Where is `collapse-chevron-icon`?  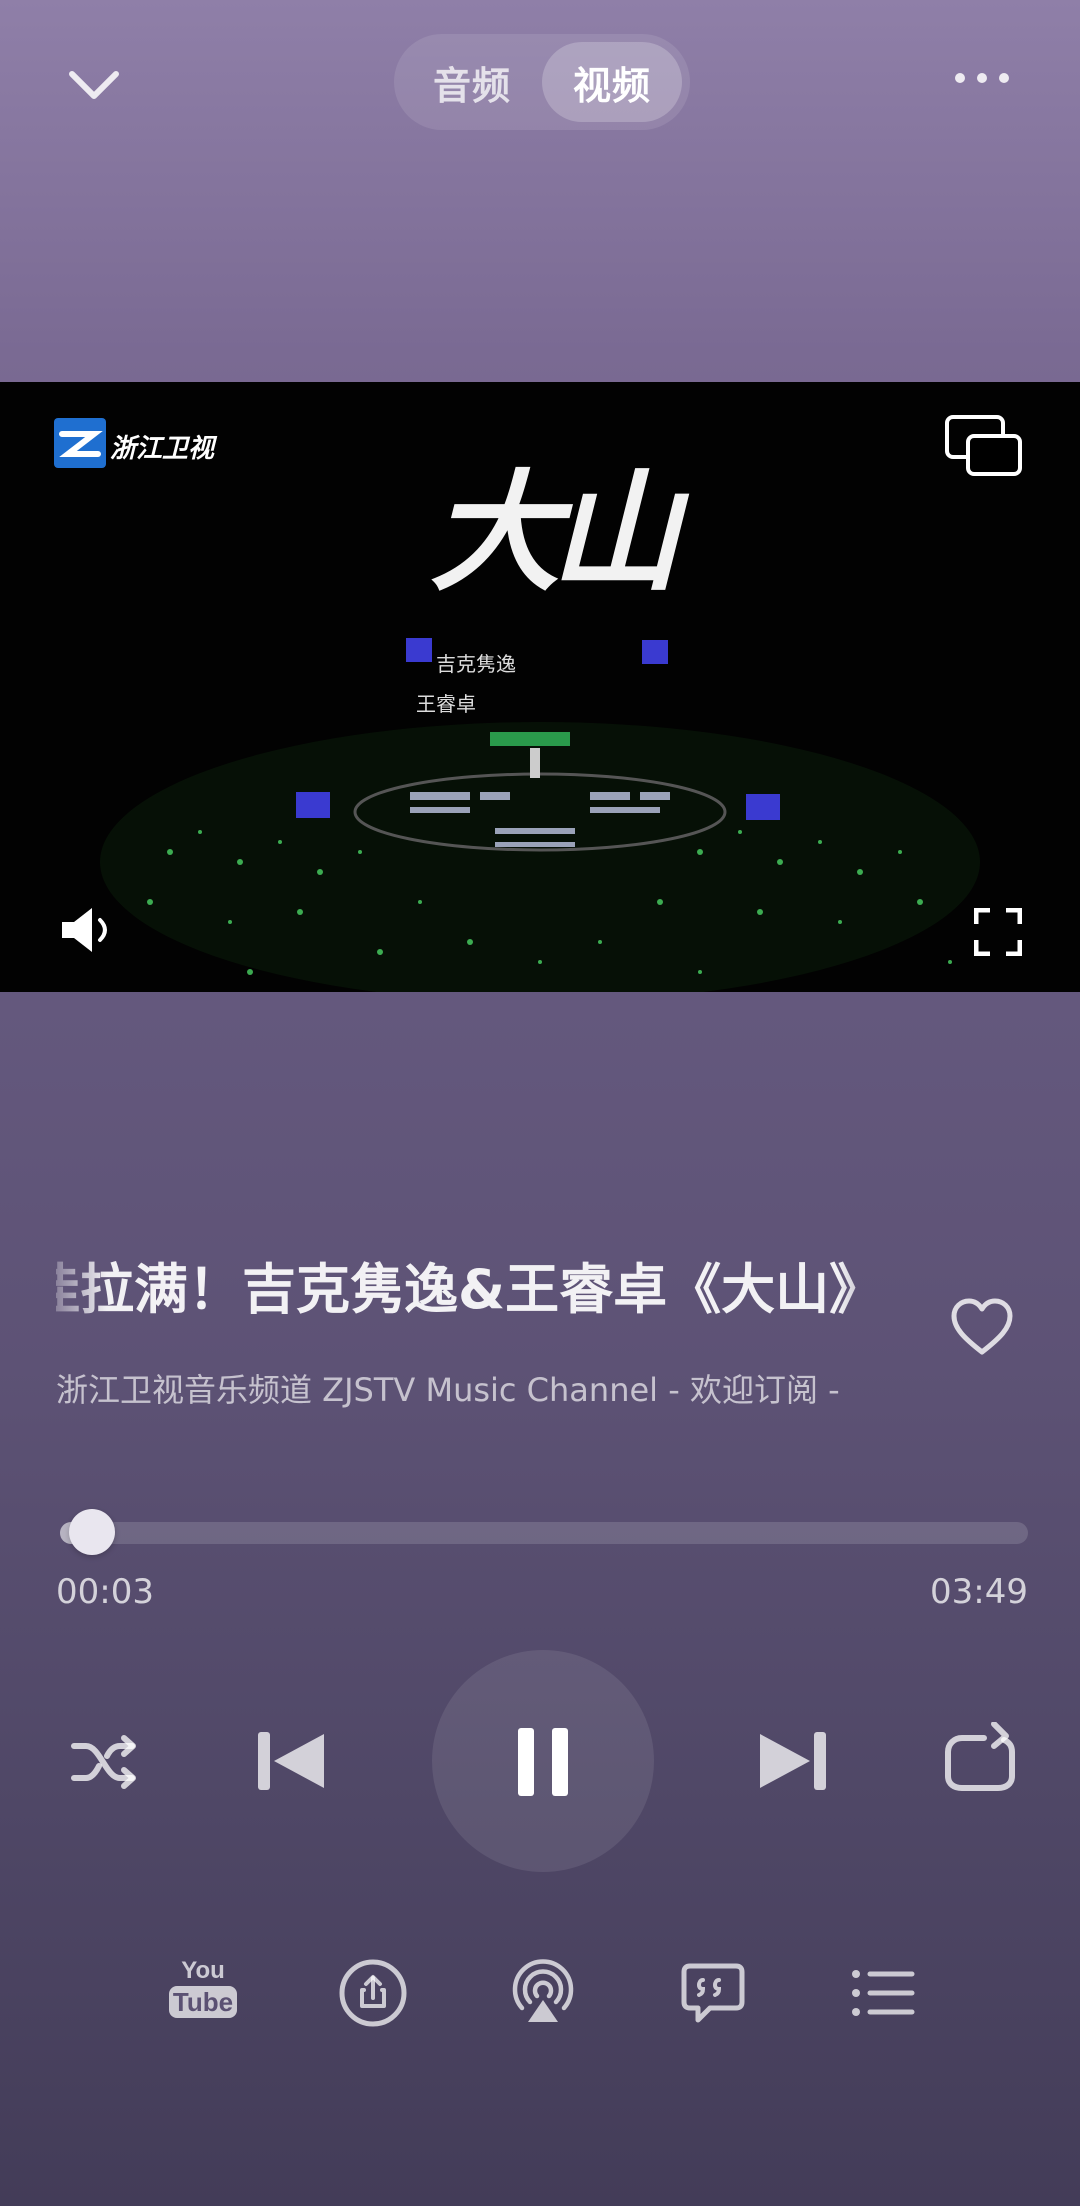 collapse-chevron-icon is located at coordinates (94, 86).